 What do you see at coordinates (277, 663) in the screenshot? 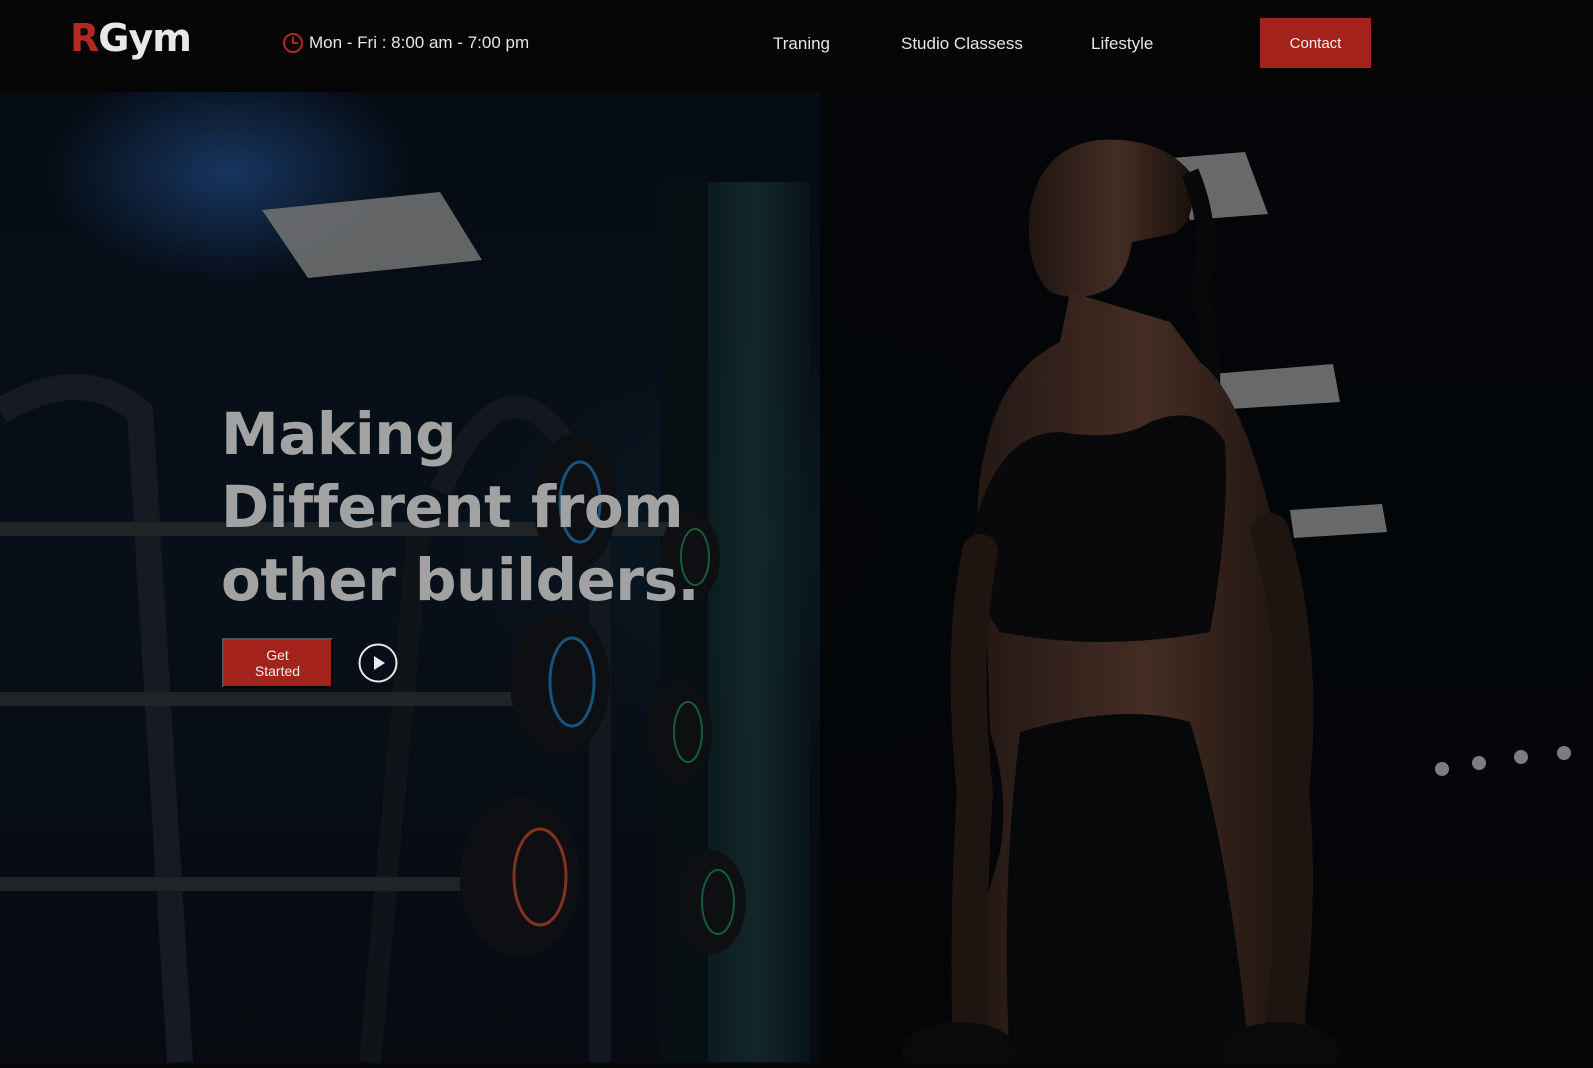
I see `get-started-button: Get Started` at bounding box center [277, 663].